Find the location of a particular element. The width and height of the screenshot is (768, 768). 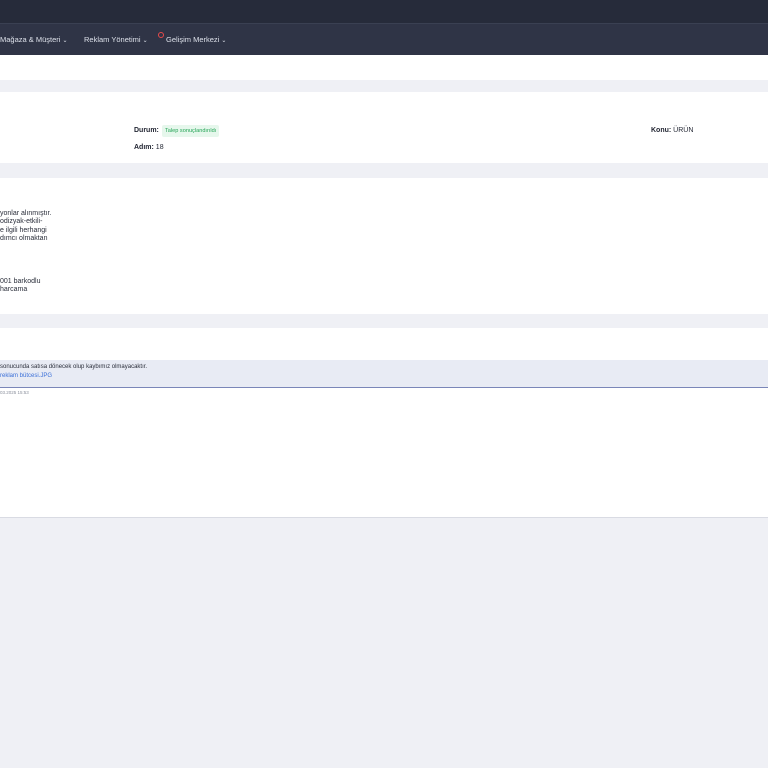

nav-ad-management-label: Reklam Yönetimi is located at coordinates (112, 39).